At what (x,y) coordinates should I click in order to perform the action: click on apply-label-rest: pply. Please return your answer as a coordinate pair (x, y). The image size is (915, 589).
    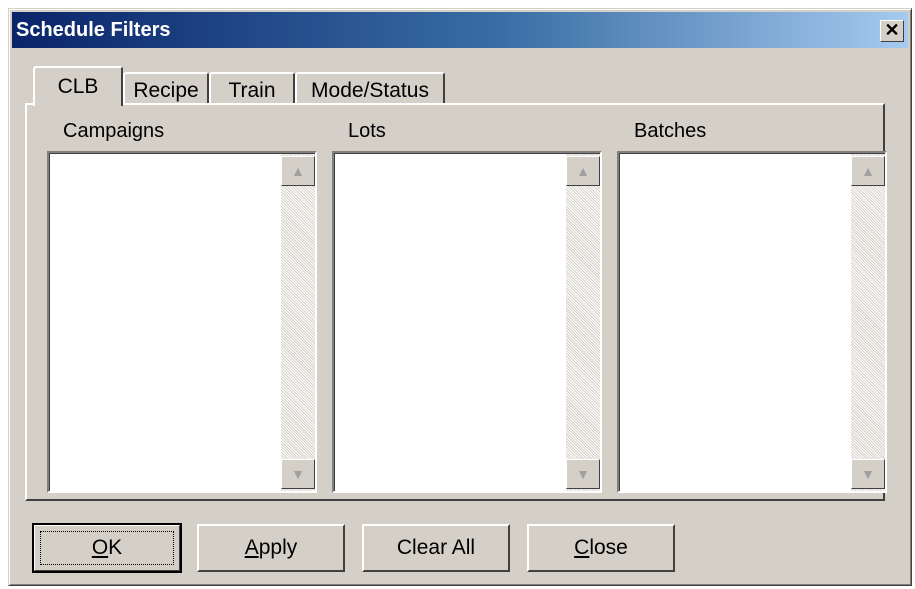
    Looking at the image, I should click on (278, 547).